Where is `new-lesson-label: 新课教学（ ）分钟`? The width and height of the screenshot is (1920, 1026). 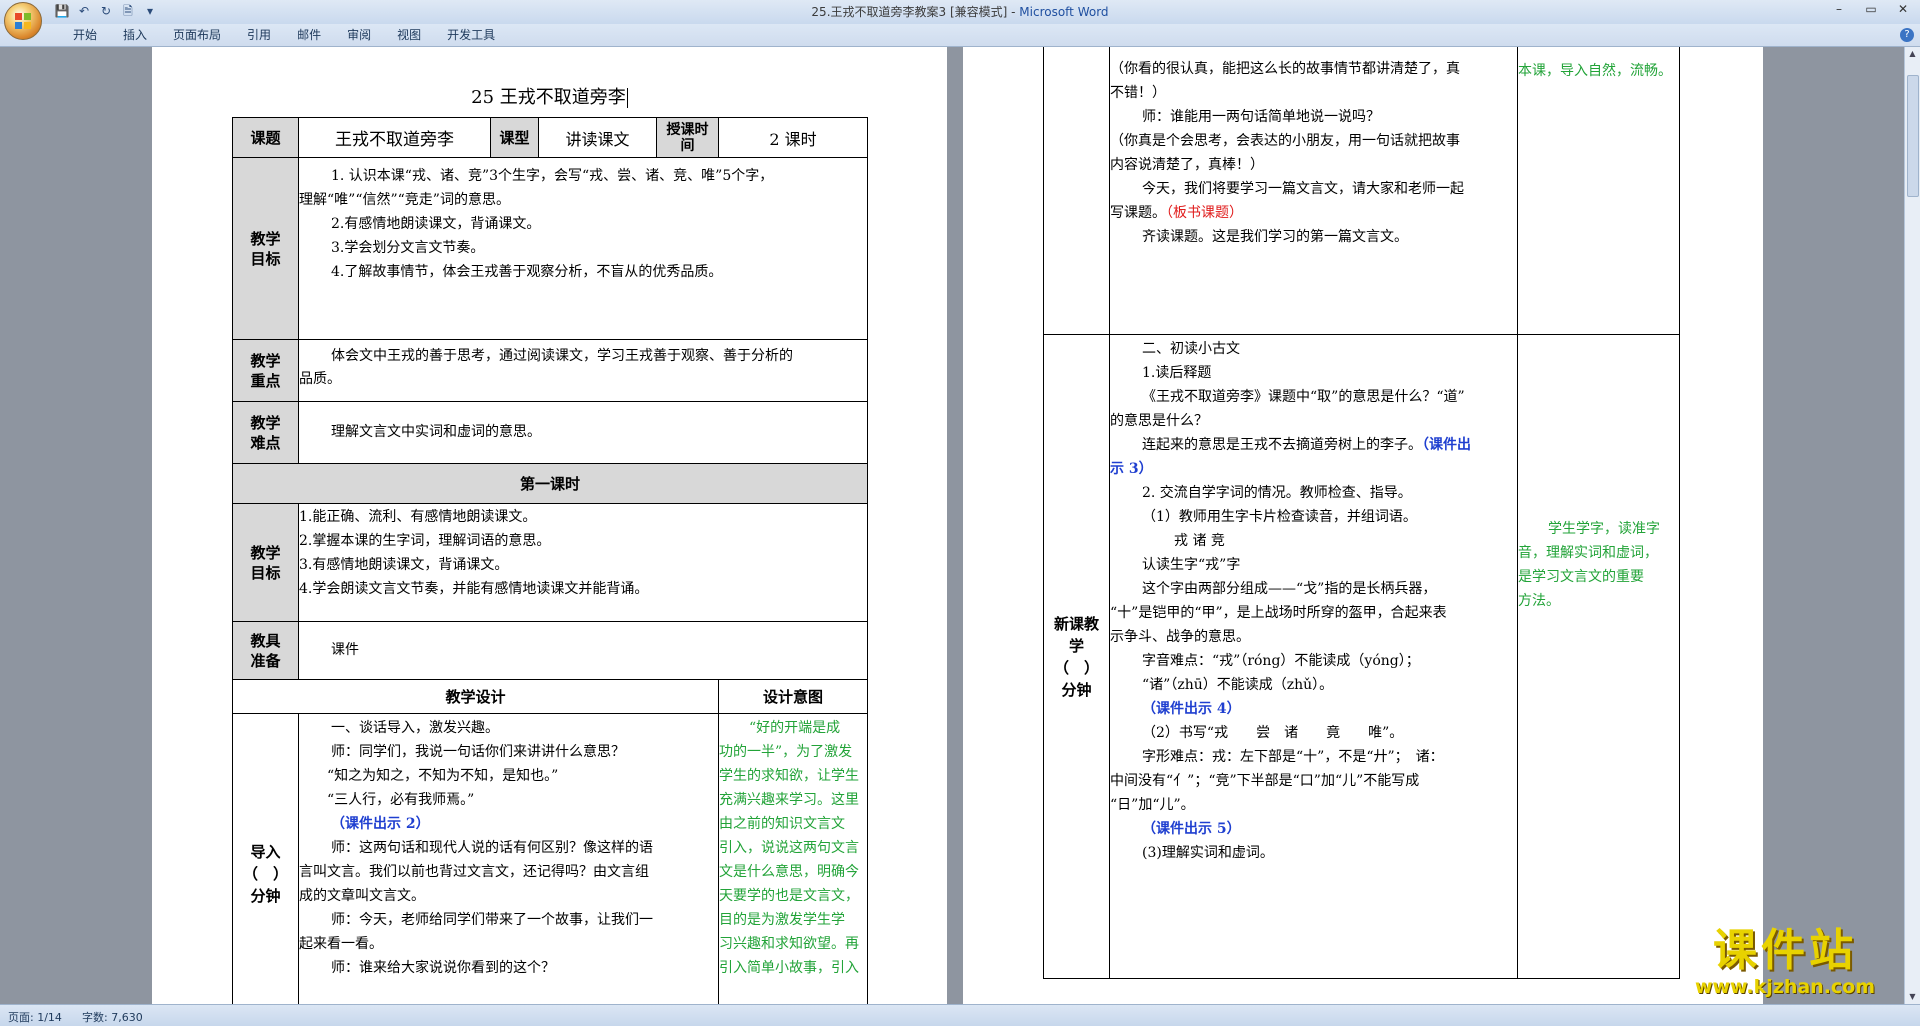 new-lesson-label: 新课教学（ ）分钟 is located at coordinates (1076, 656).